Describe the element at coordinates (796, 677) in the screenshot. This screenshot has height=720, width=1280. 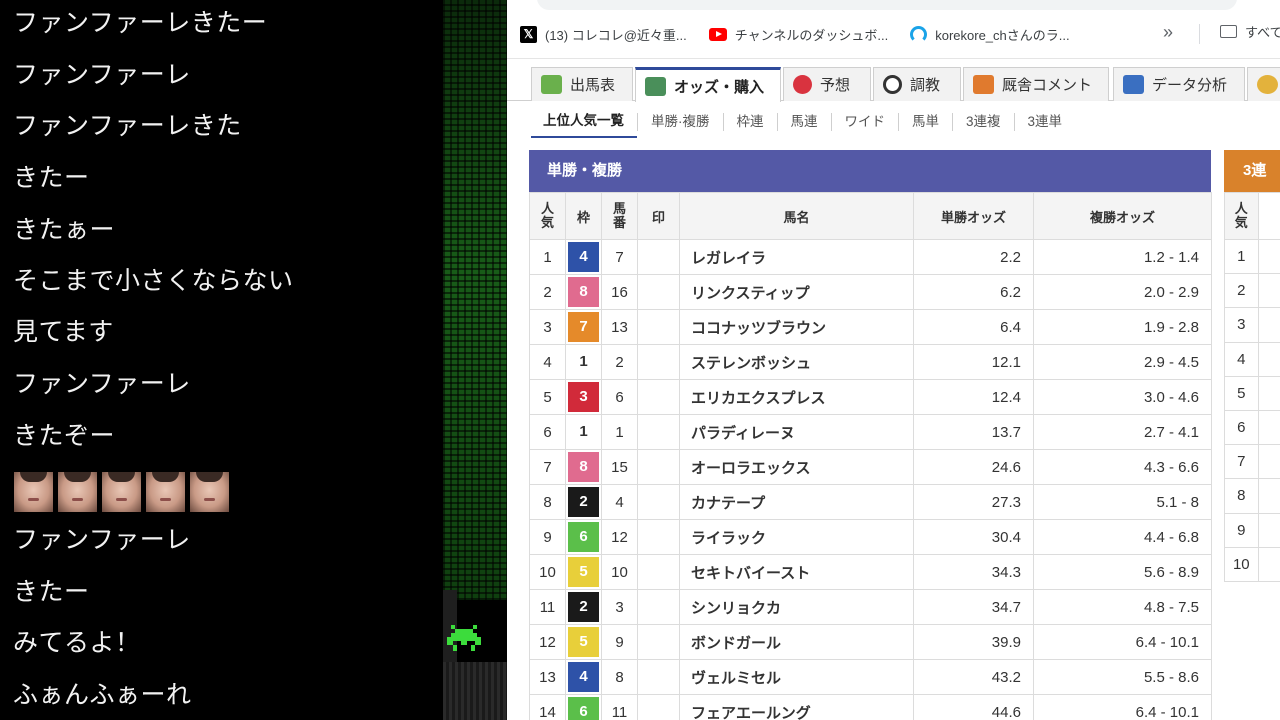
I see `horse-name-link: ヴェルミセル` at that location.